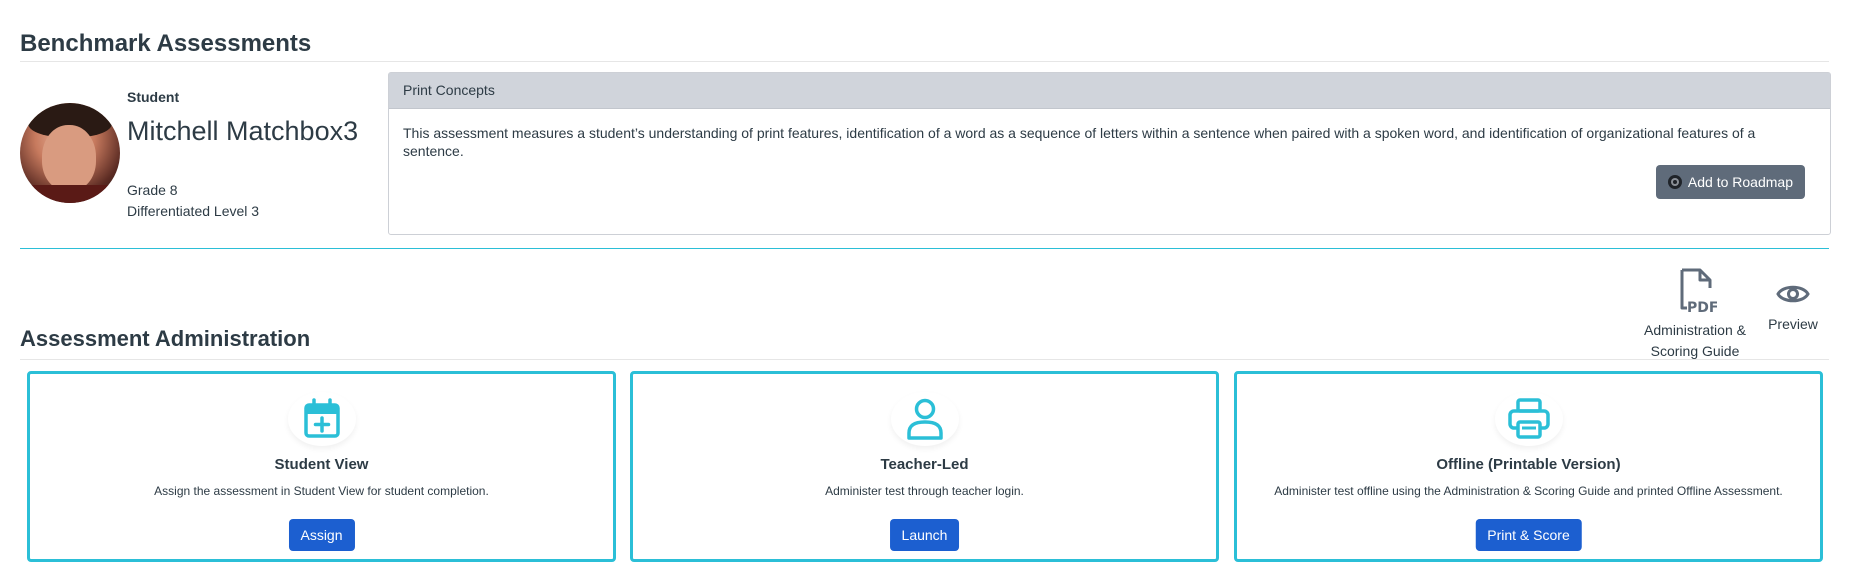 The height and width of the screenshot is (570, 1849). What do you see at coordinates (1695, 330) in the screenshot?
I see `scoring-guide-label-line1: Administration &` at bounding box center [1695, 330].